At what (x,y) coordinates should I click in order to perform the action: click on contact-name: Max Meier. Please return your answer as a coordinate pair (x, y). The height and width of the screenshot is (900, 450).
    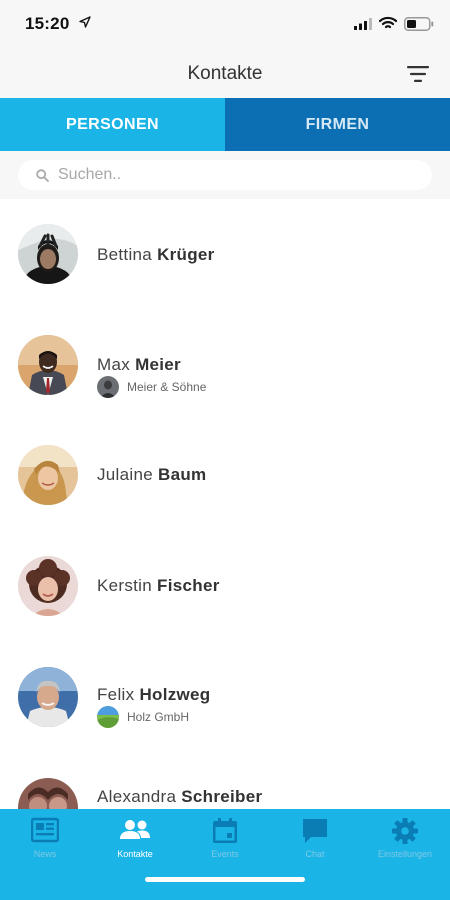
    Looking at the image, I should click on (139, 365).